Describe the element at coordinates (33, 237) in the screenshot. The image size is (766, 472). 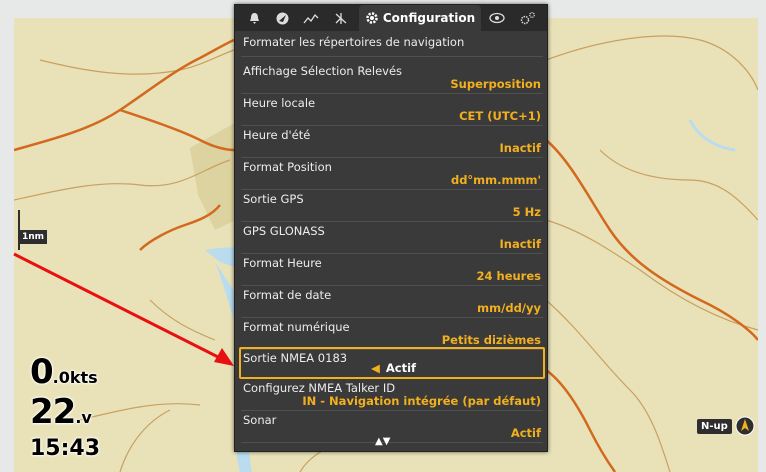
I see `scale-label: 1nm` at that location.